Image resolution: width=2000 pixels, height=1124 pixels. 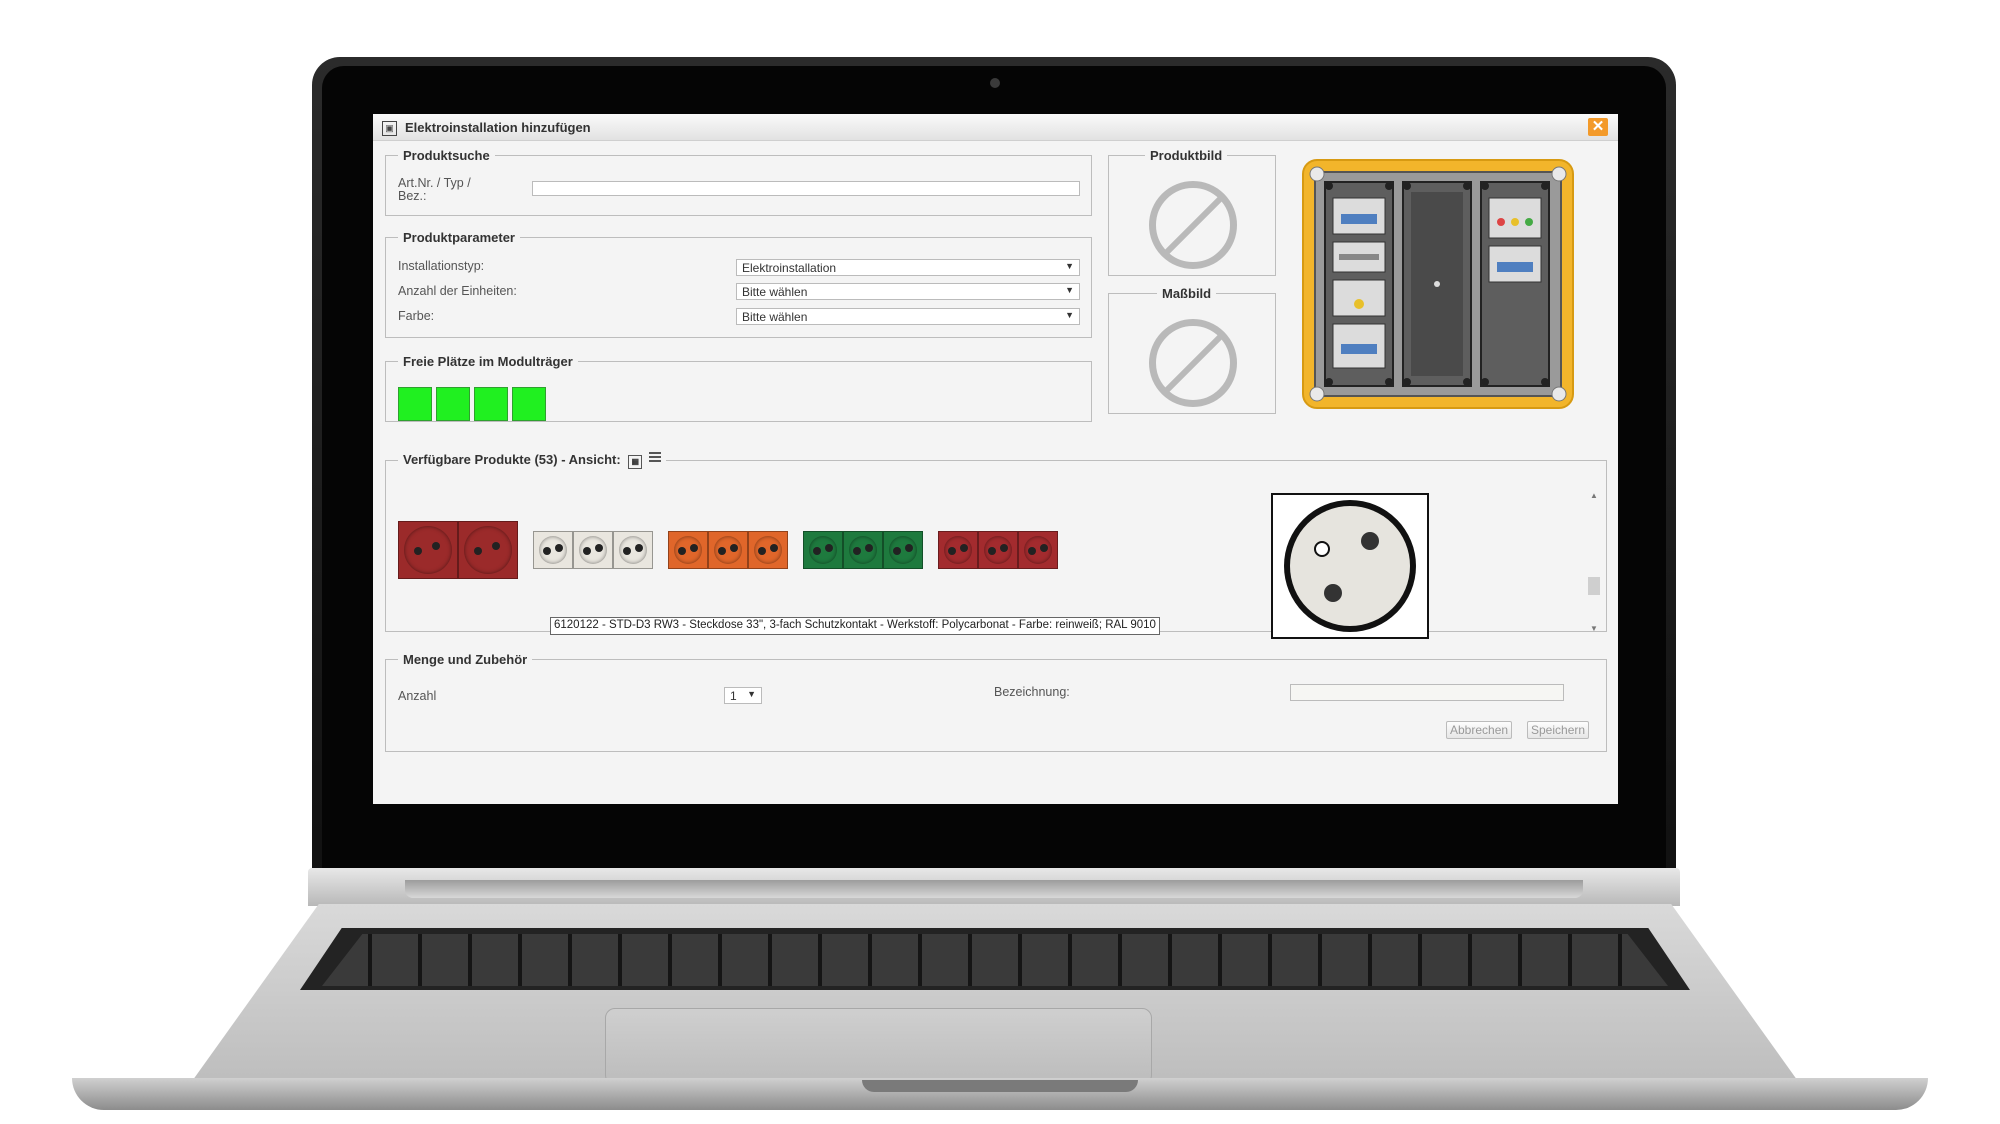 What do you see at coordinates (654, 458) in the screenshot?
I see `list-view-icon` at bounding box center [654, 458].